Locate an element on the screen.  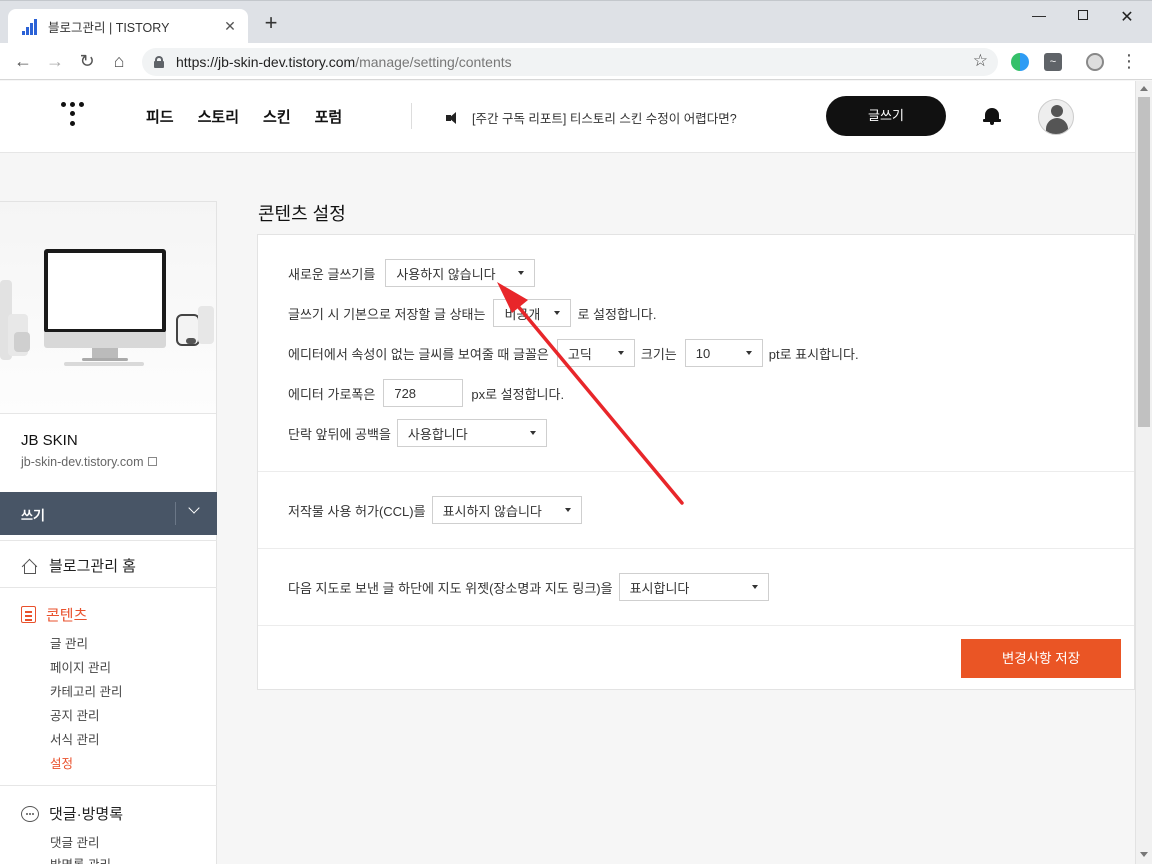
default-status-suffix: 로 설정합니다. is located at coordinates (617, 314).